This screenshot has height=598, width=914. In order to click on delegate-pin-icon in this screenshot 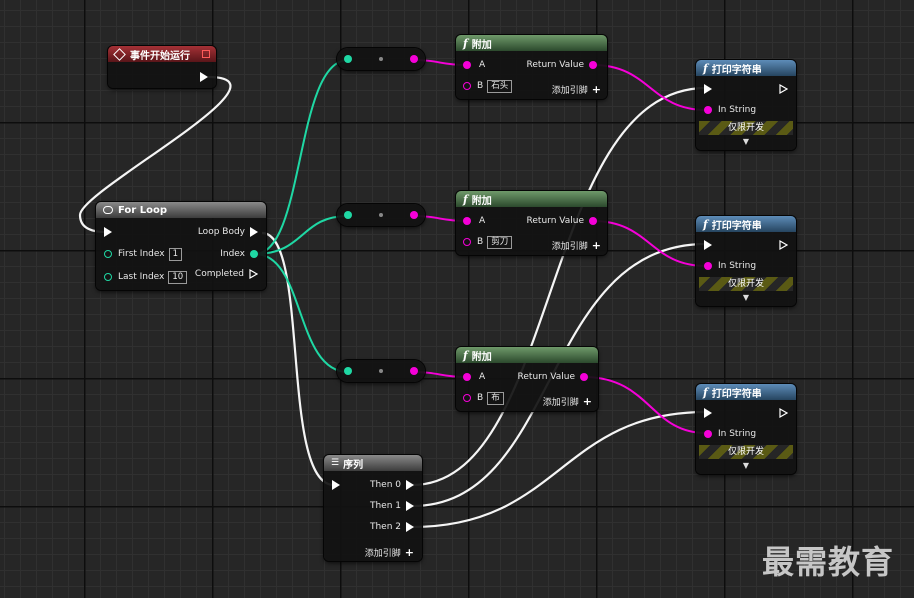, I will do `click(206, 54)`.